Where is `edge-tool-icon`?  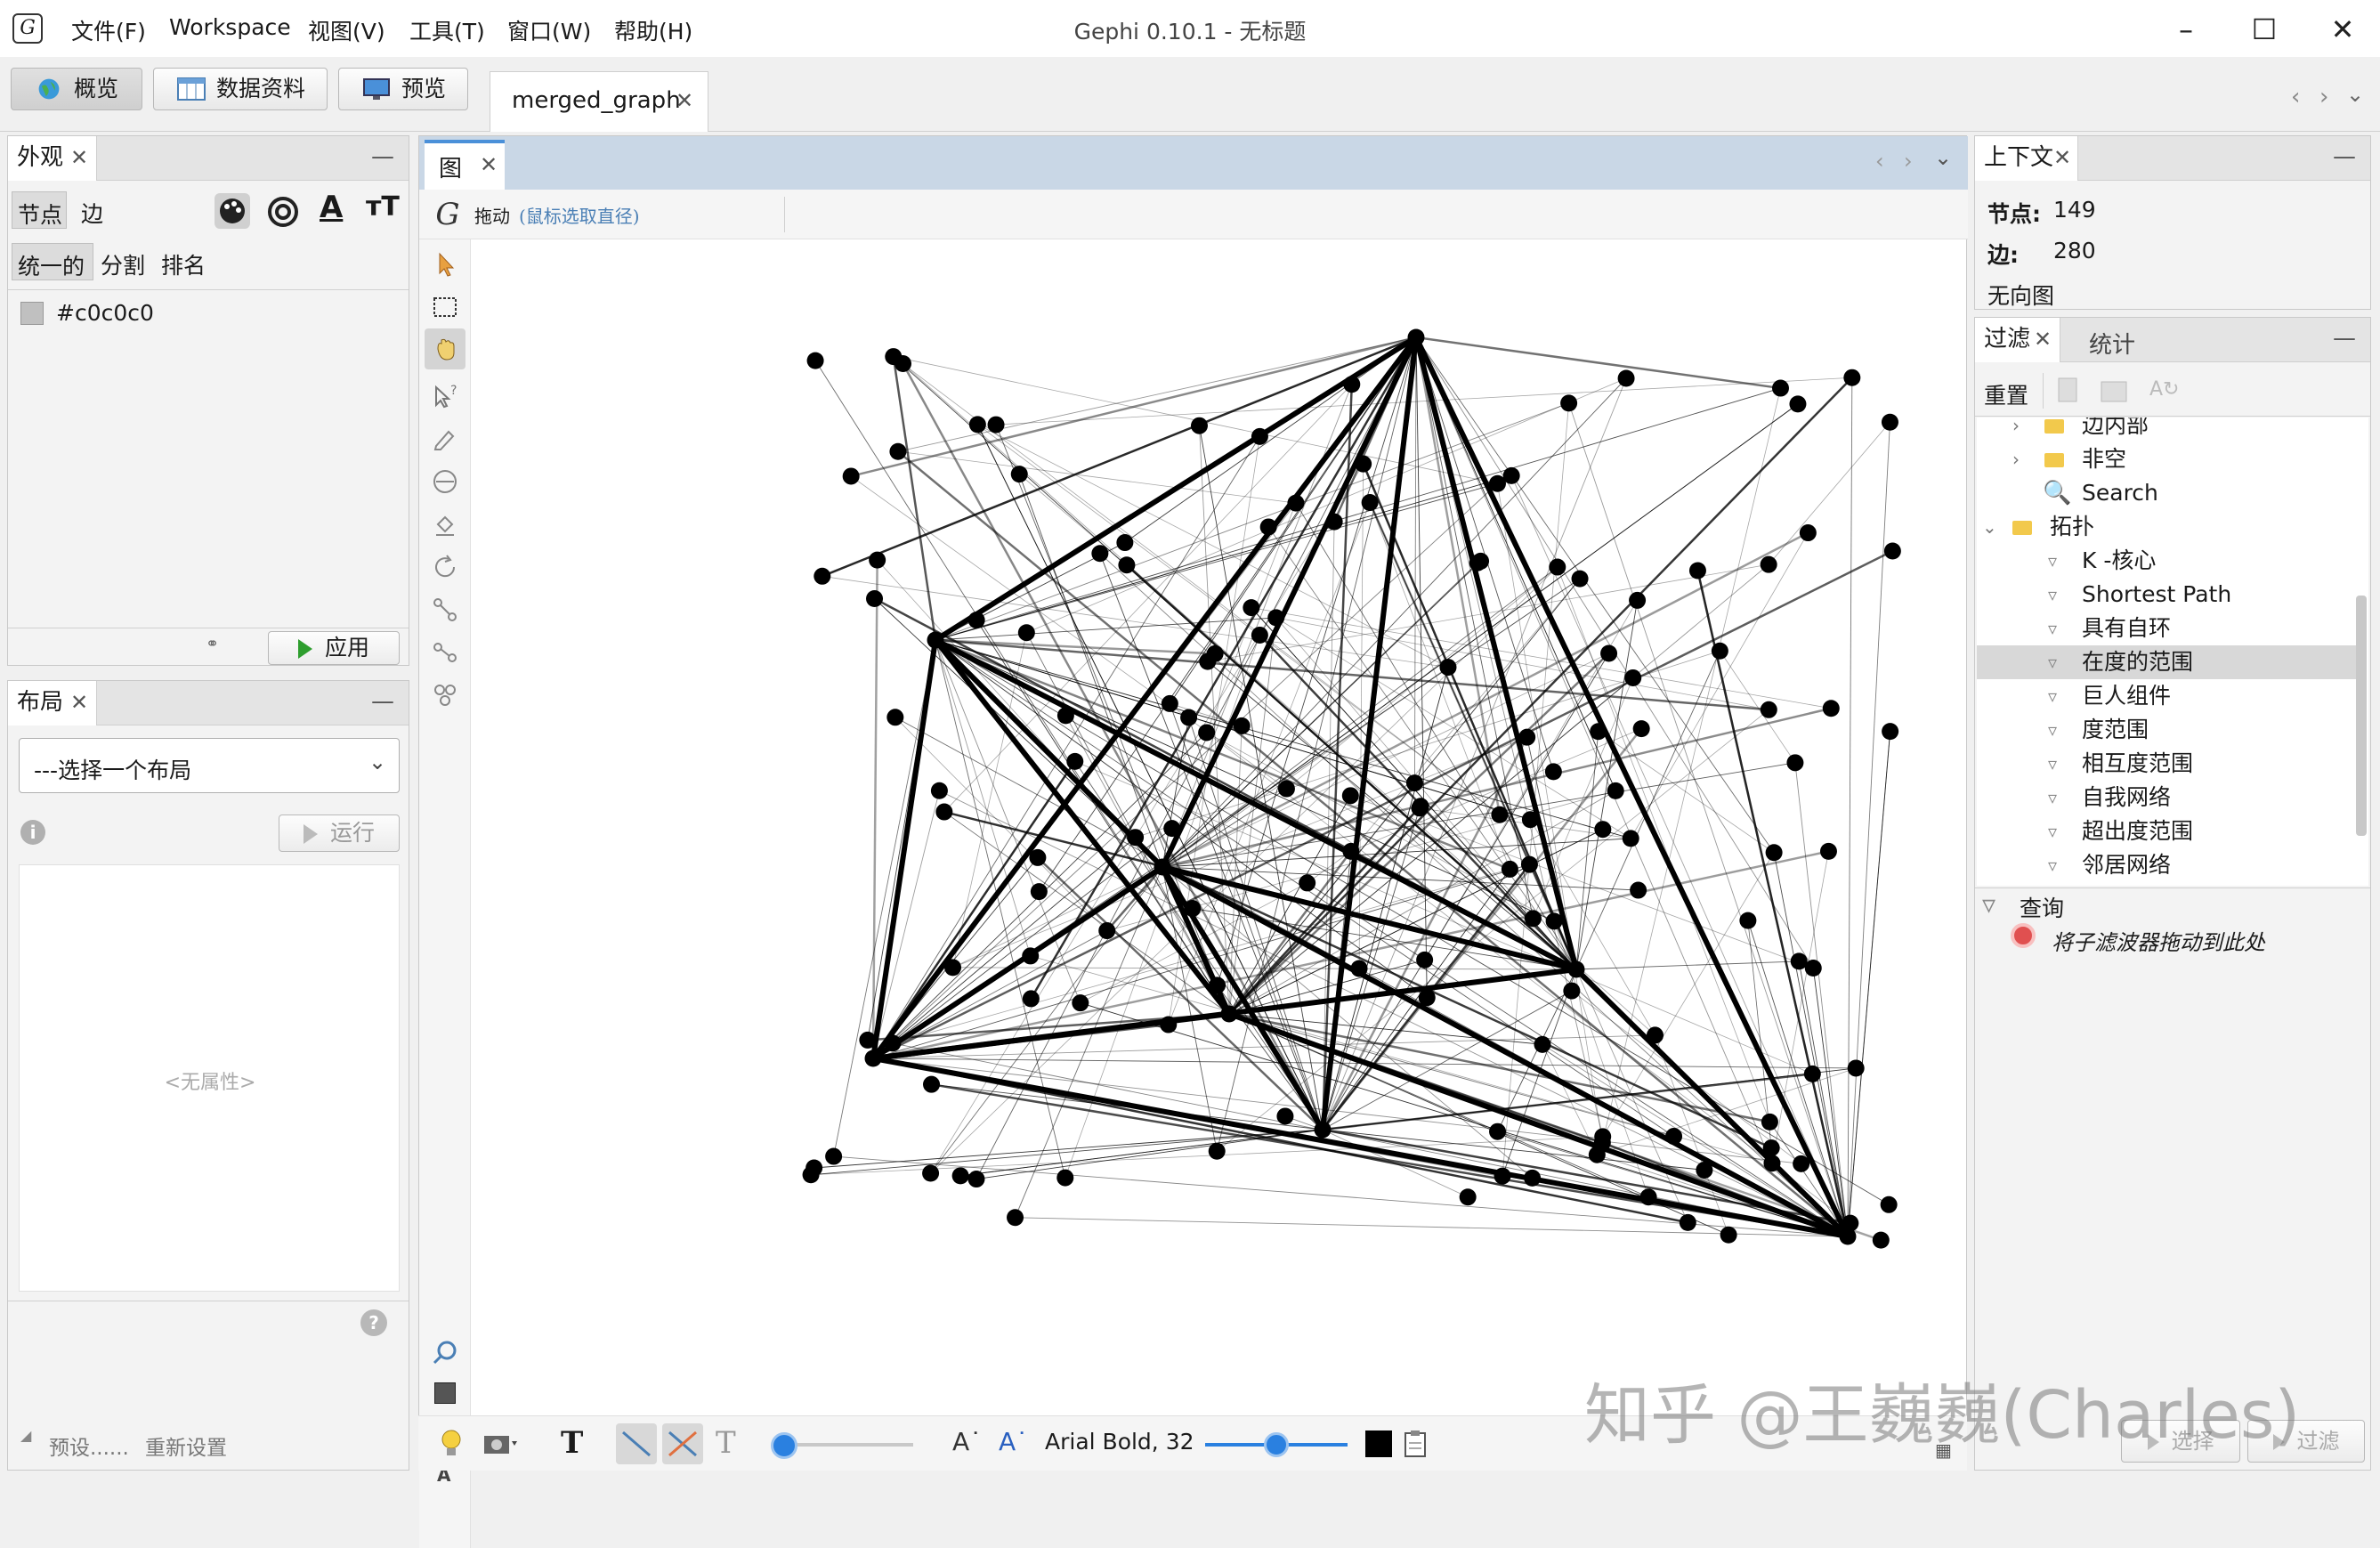 edge-tool-icon is located at coordinates (445, 610).